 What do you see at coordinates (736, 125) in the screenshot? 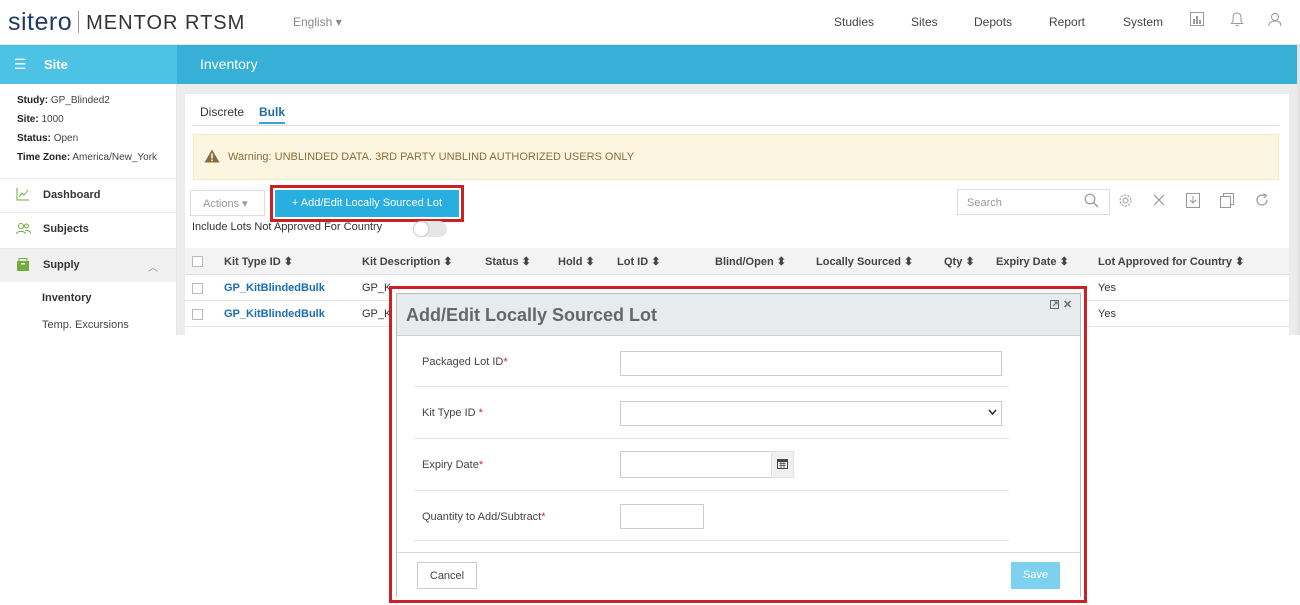
I see `tab-divider` at bounding box center [736, 125].